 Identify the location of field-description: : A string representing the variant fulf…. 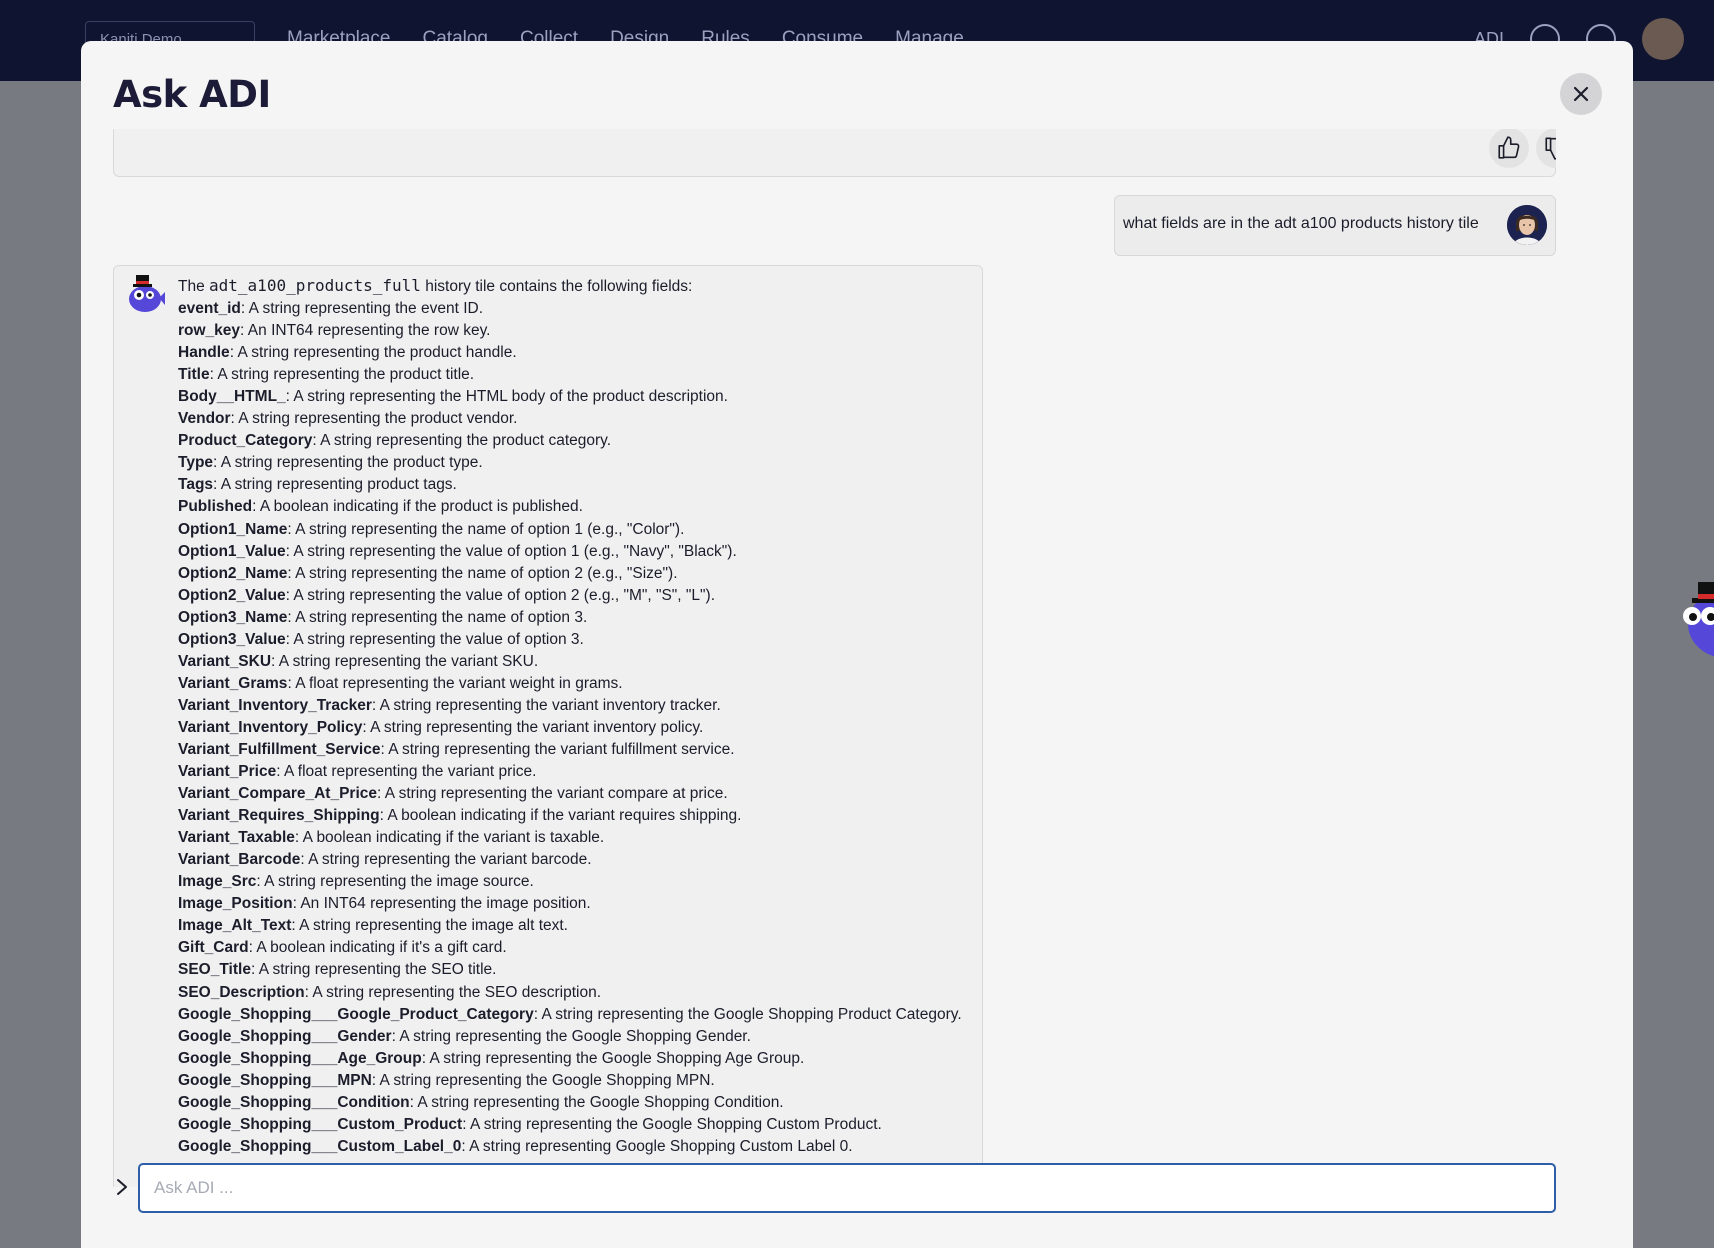
(557, 749).